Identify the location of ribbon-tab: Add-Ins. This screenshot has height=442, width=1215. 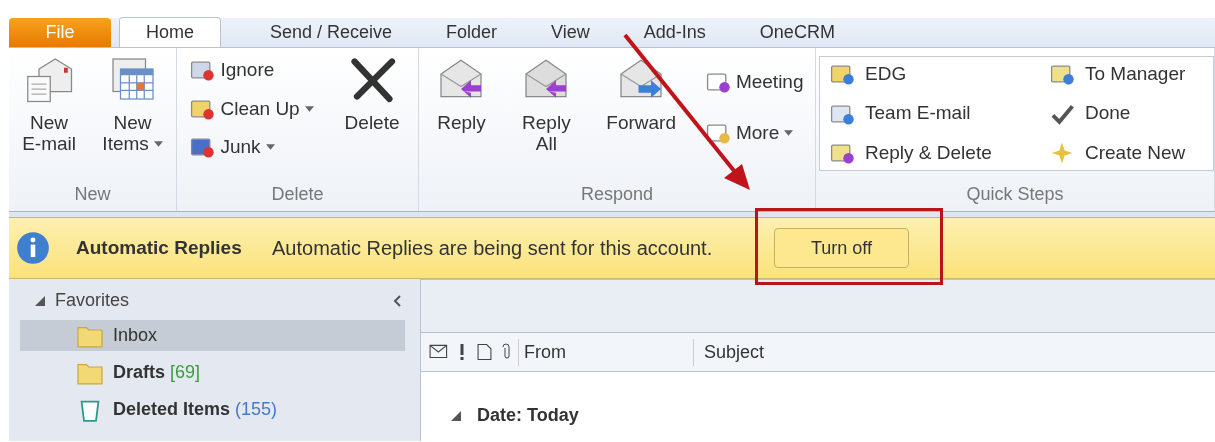
(674, 32).